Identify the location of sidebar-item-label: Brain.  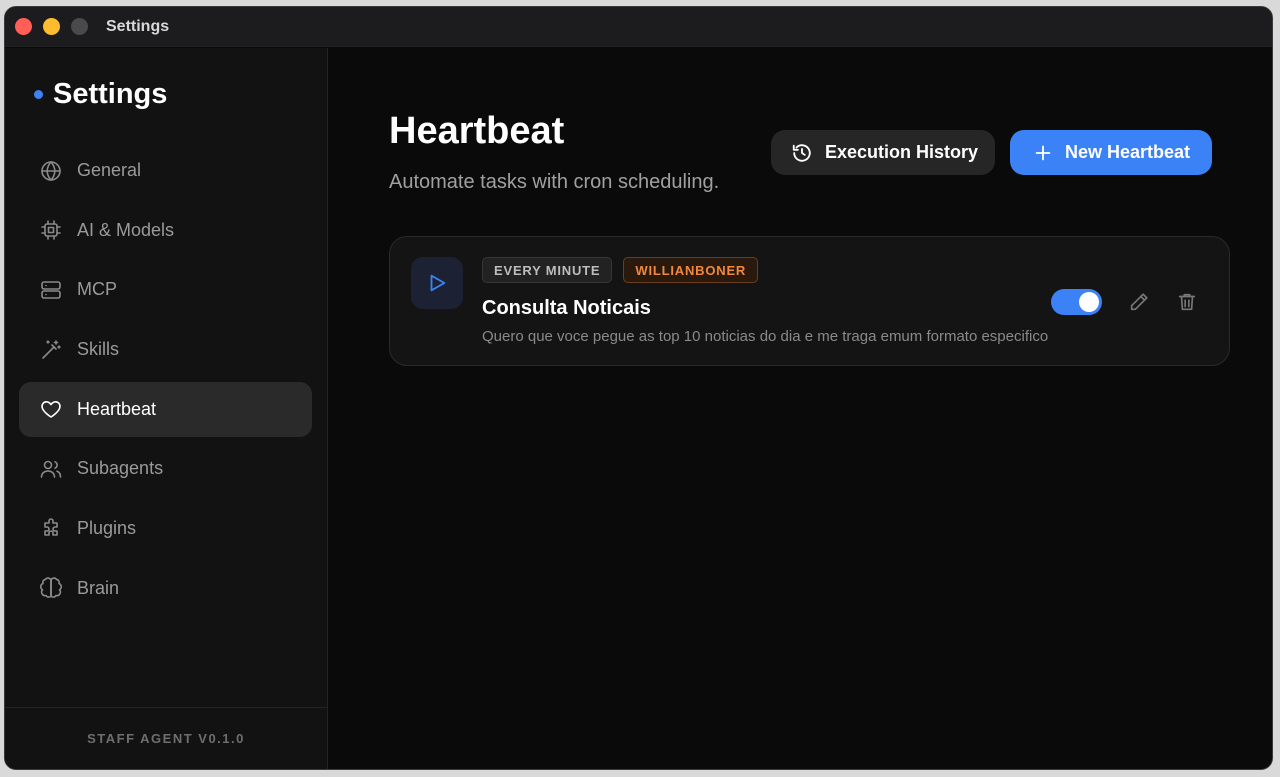
(98, 587).